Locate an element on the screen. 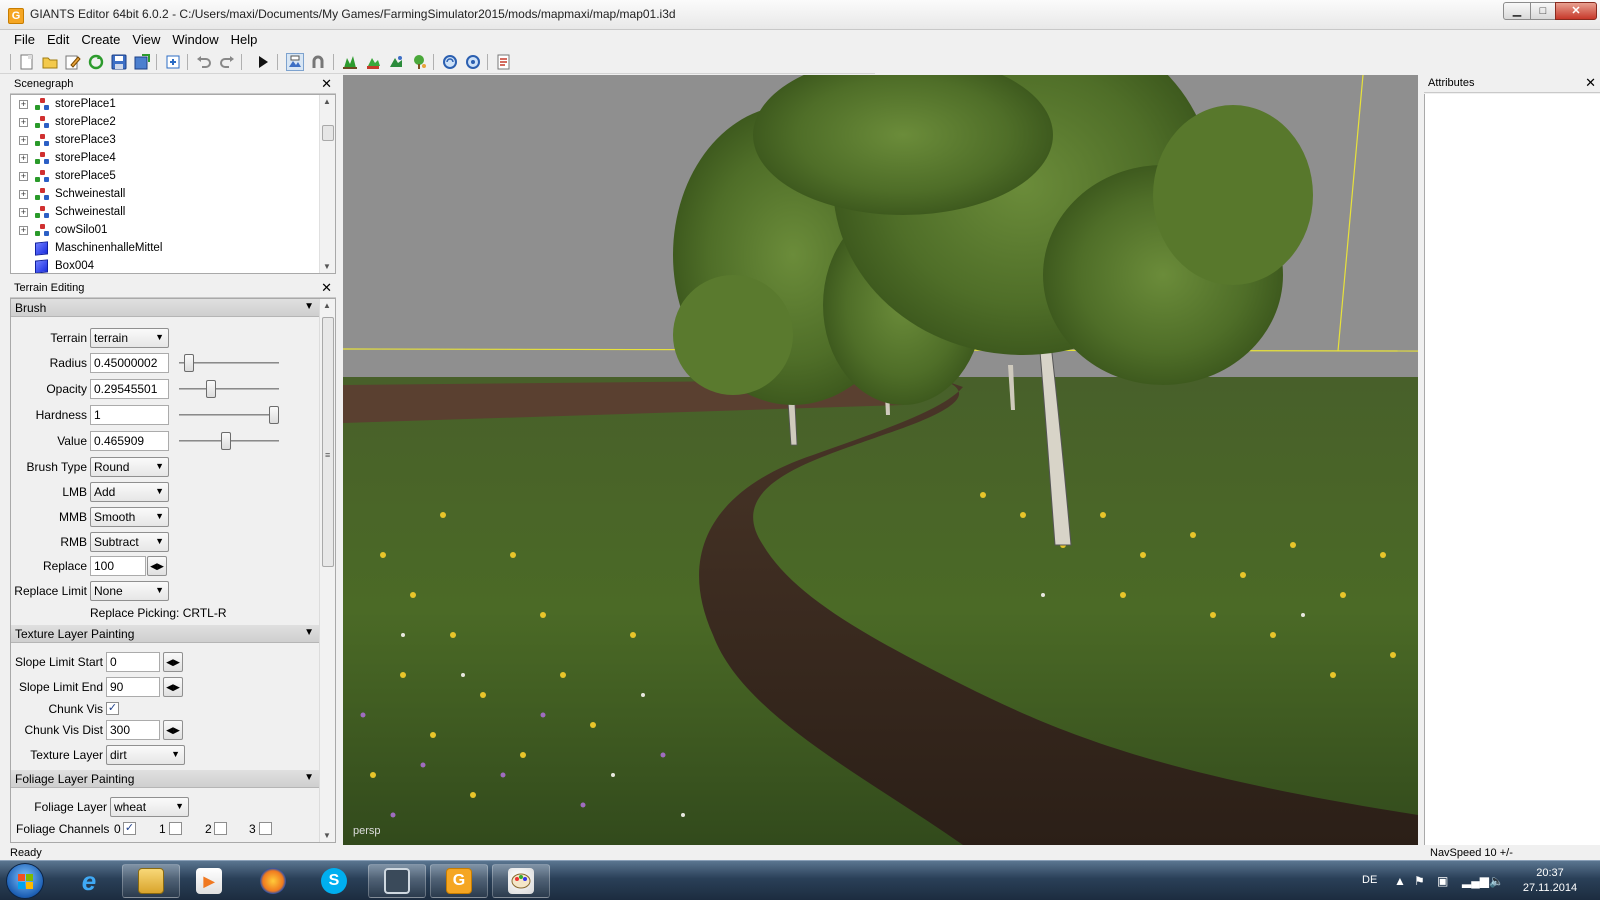  tree-item: + storePlace5 is located at coordinates (173, 176).